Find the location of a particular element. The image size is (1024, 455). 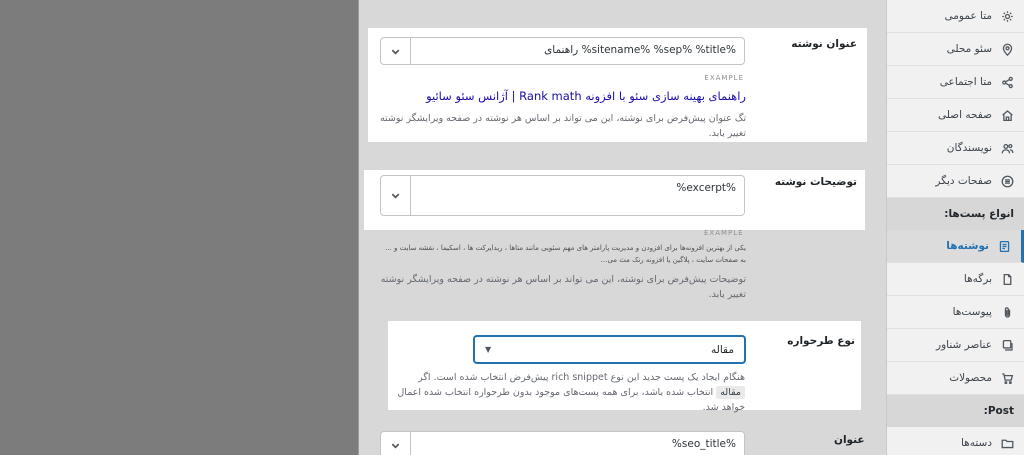

sidebar-item-label: دسته‌ها is located at coordinates (976, 443).